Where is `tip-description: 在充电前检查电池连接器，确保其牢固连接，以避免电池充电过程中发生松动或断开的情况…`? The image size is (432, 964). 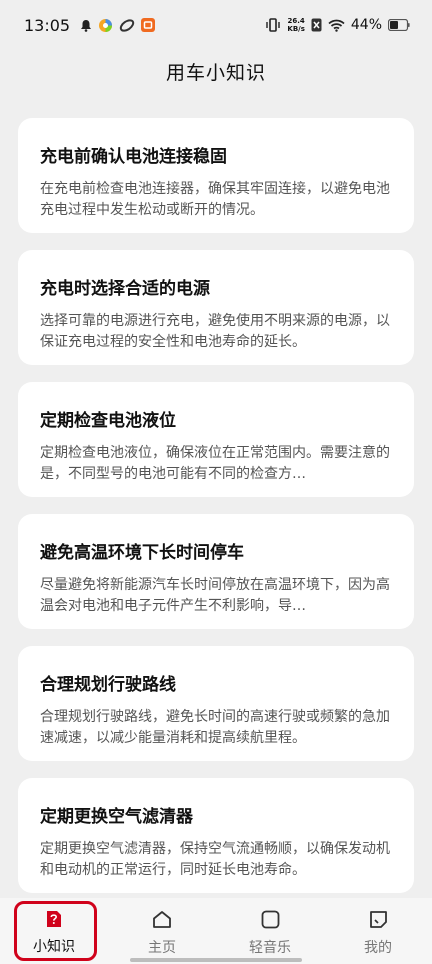
tip-description: 在充电前检查电池连接器，确保其牢固连接，以避免电池充电过程中发生松动或断开的情况… is located at coordinates (215, 199).